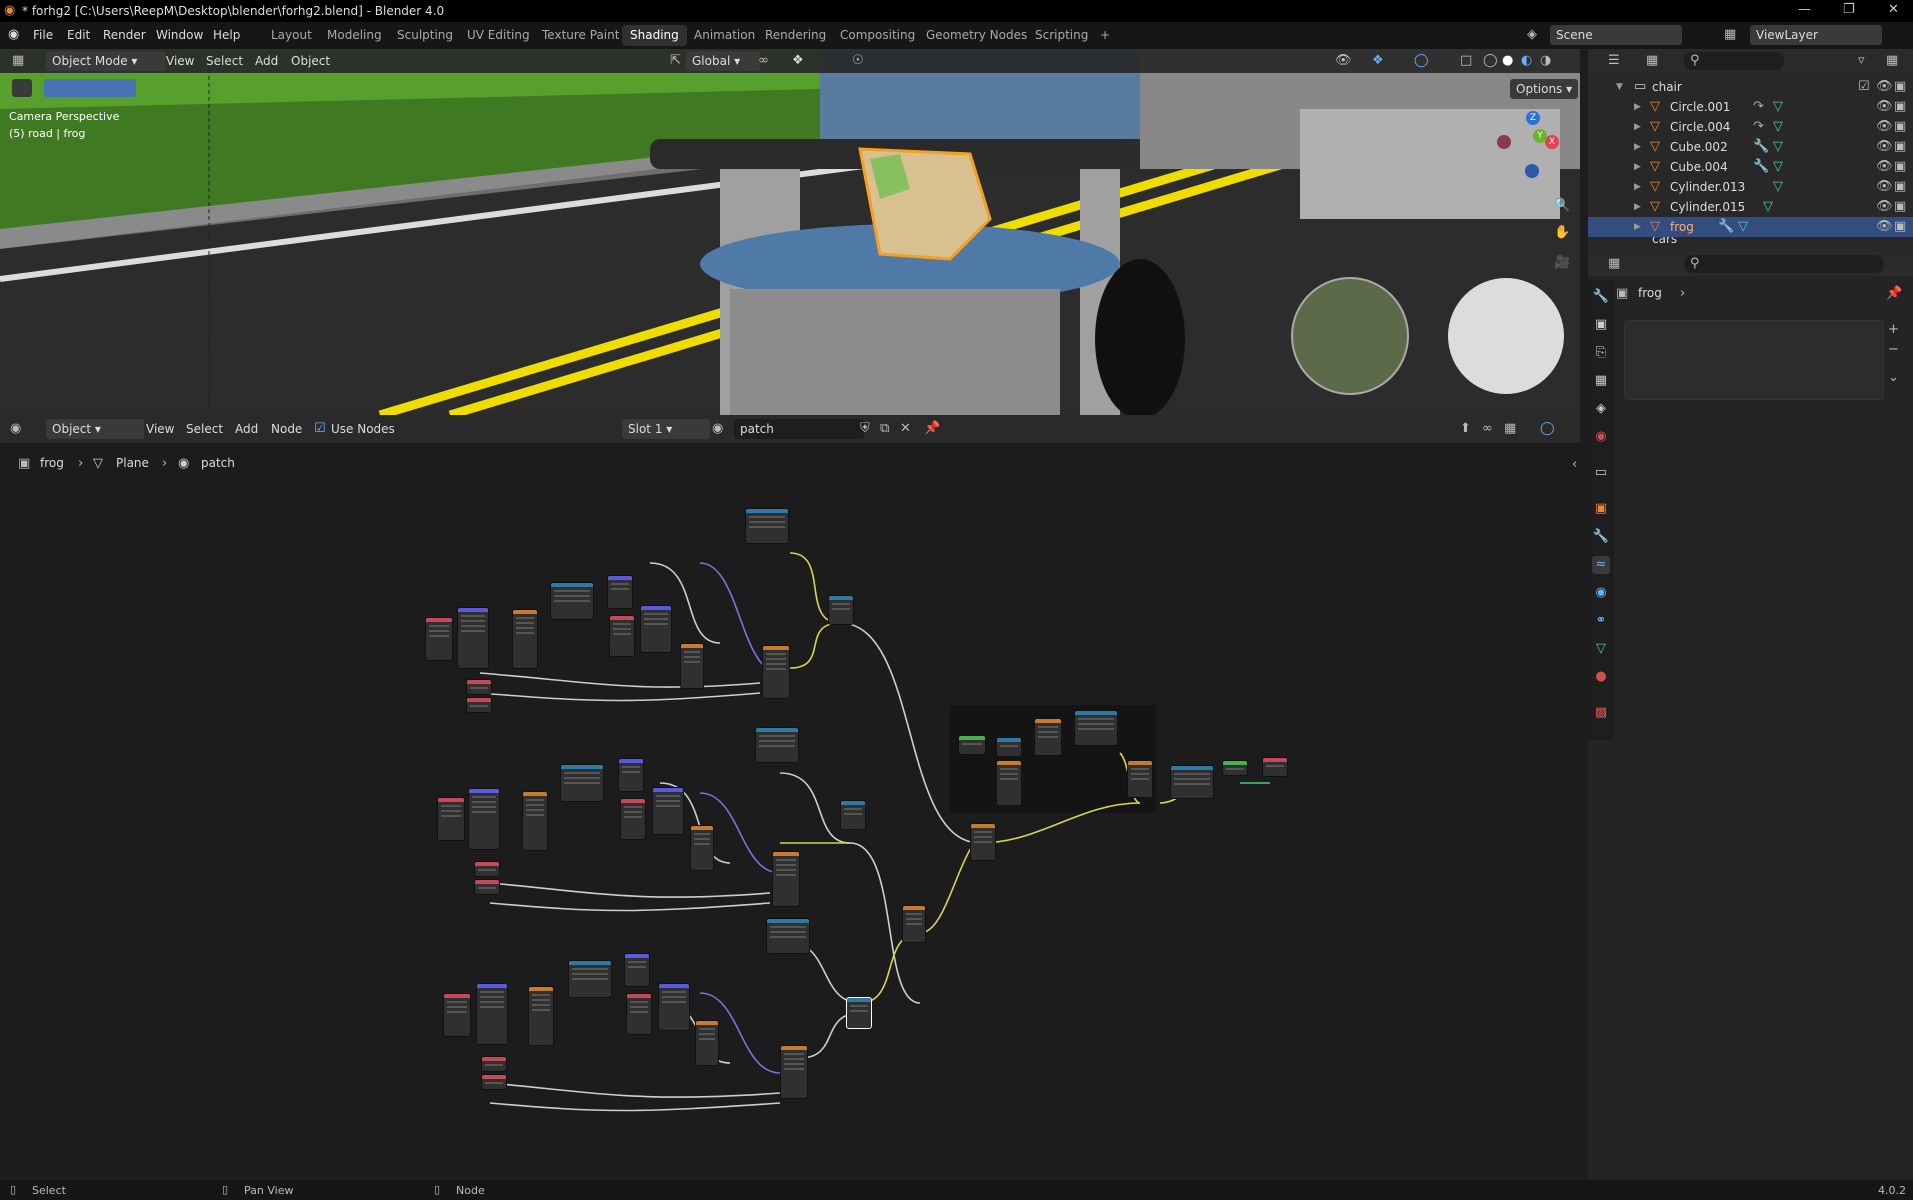  I want to click on outliner-editor-icon: ☰, so click(1614, 61).